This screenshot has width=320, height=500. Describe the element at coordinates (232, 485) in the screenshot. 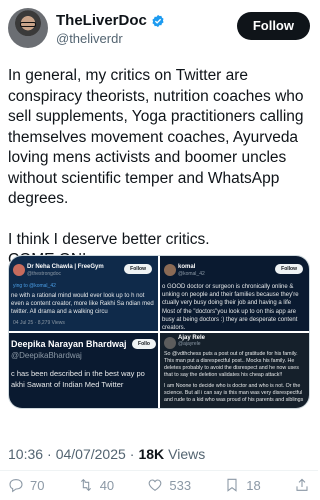

I see `bookmark-icon` at that location.